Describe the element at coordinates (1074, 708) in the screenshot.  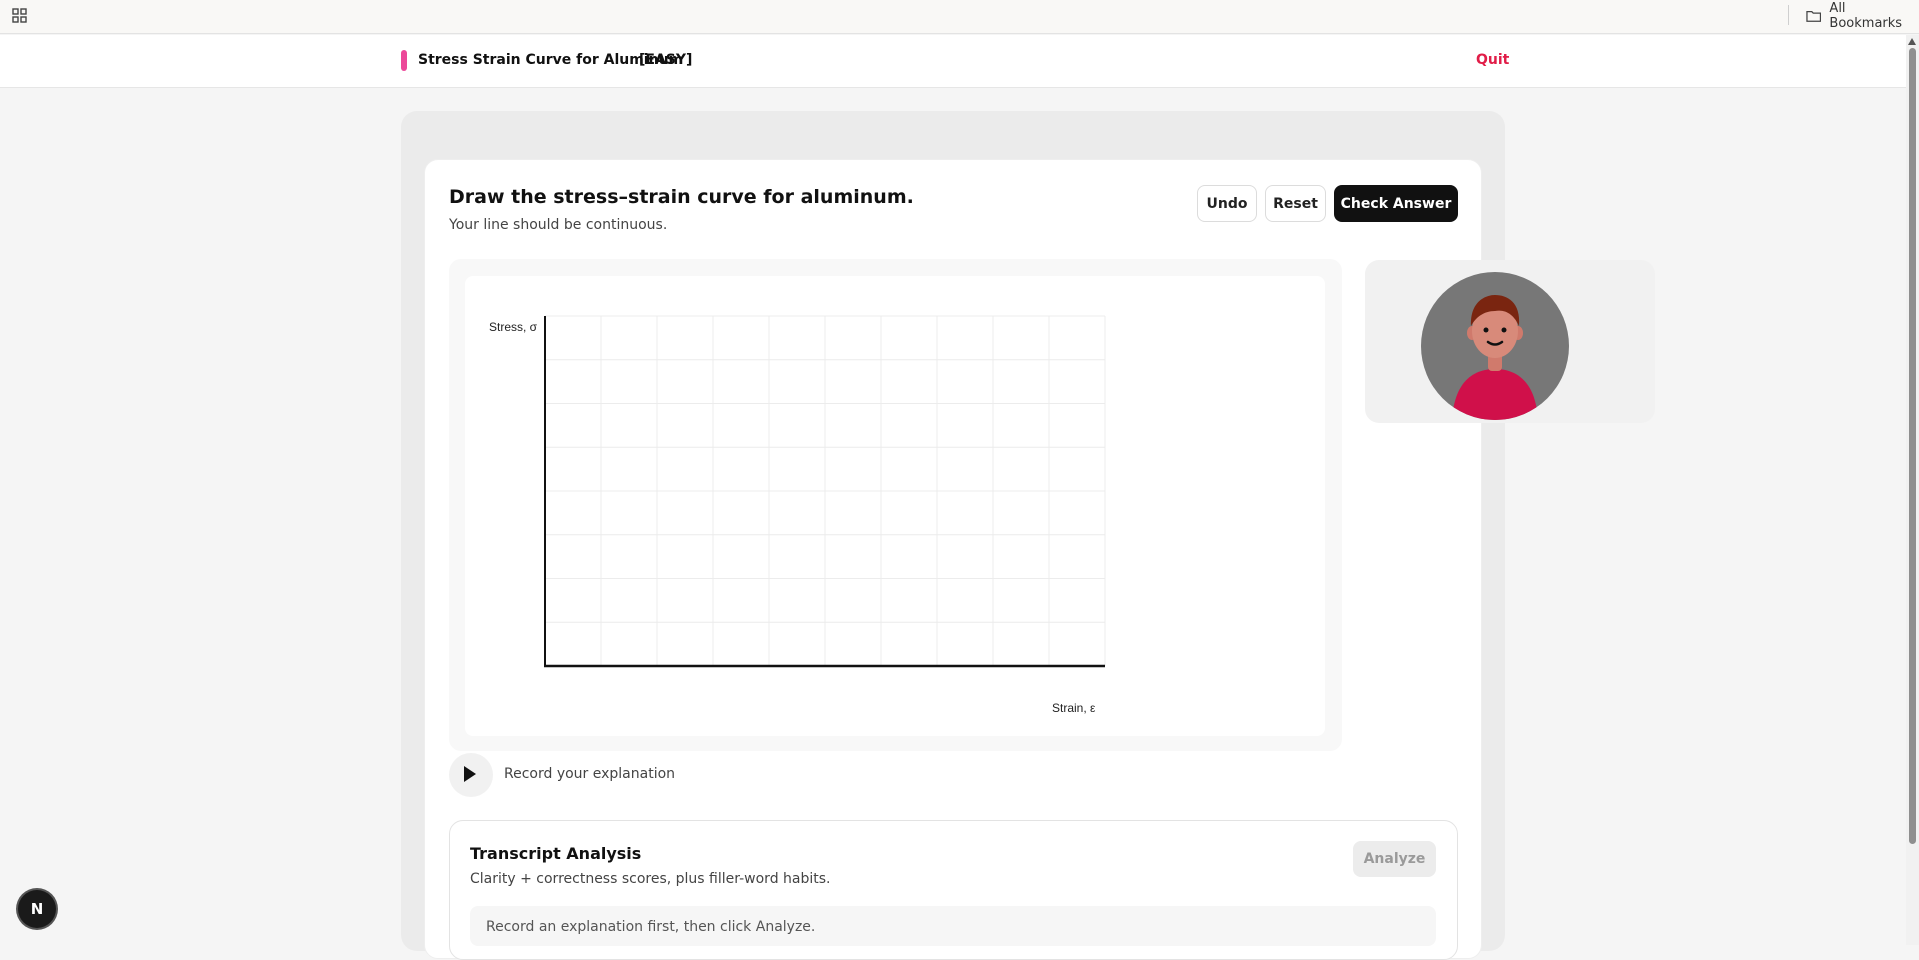
I see `x-axis-label: Strain, ε` at that location.